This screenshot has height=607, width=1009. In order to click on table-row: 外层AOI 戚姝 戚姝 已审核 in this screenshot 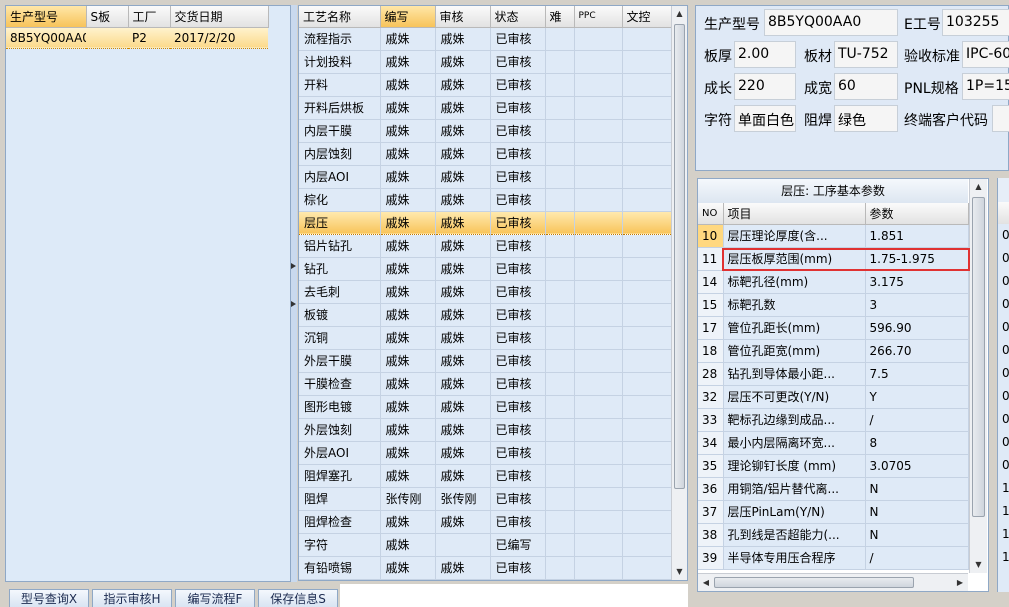, I will do `click(485, 453)`.